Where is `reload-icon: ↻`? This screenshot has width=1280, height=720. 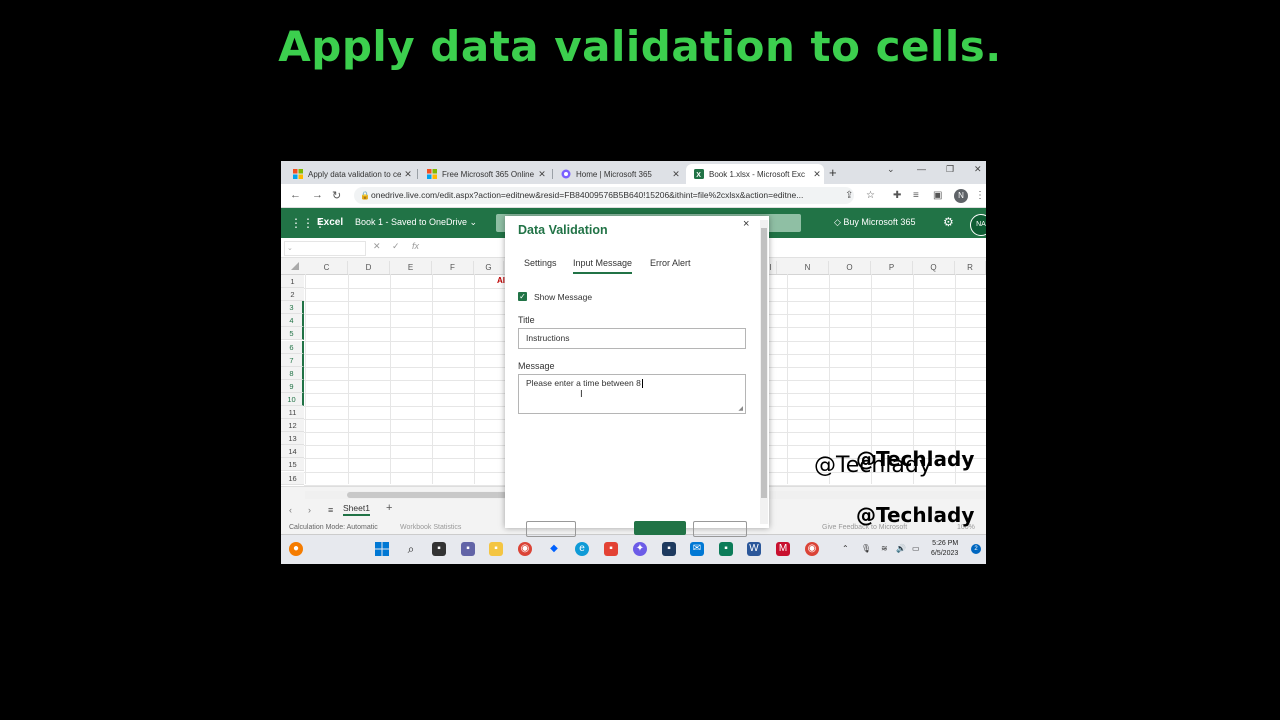
reload-icon: ↻ is located at coordinates (336, 195).